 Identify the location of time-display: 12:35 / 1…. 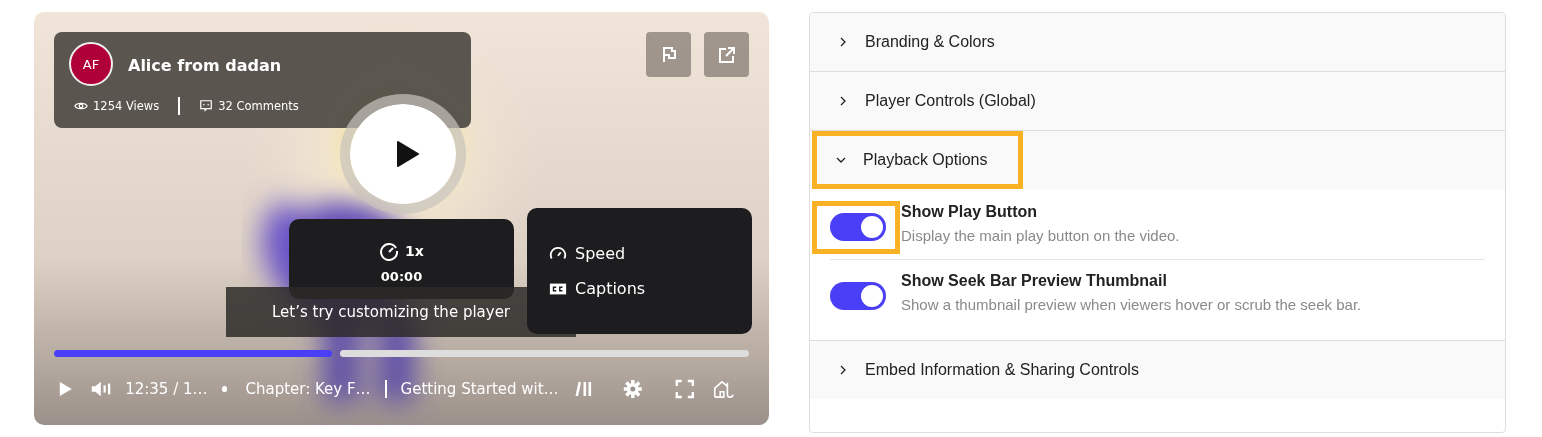
(166, 389).